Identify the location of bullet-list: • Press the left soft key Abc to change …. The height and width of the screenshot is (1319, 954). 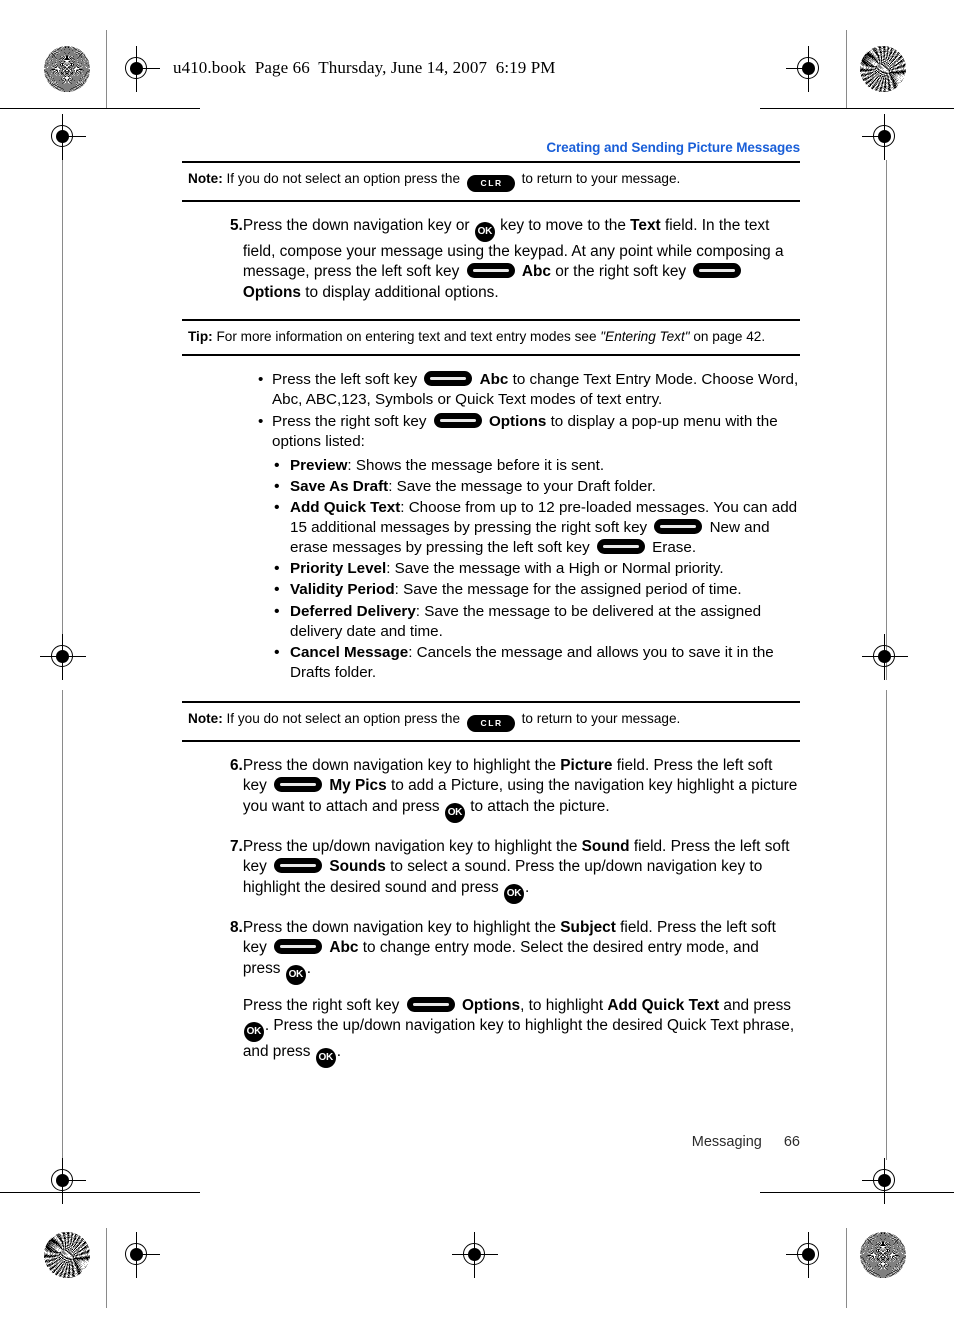
(491, 411).